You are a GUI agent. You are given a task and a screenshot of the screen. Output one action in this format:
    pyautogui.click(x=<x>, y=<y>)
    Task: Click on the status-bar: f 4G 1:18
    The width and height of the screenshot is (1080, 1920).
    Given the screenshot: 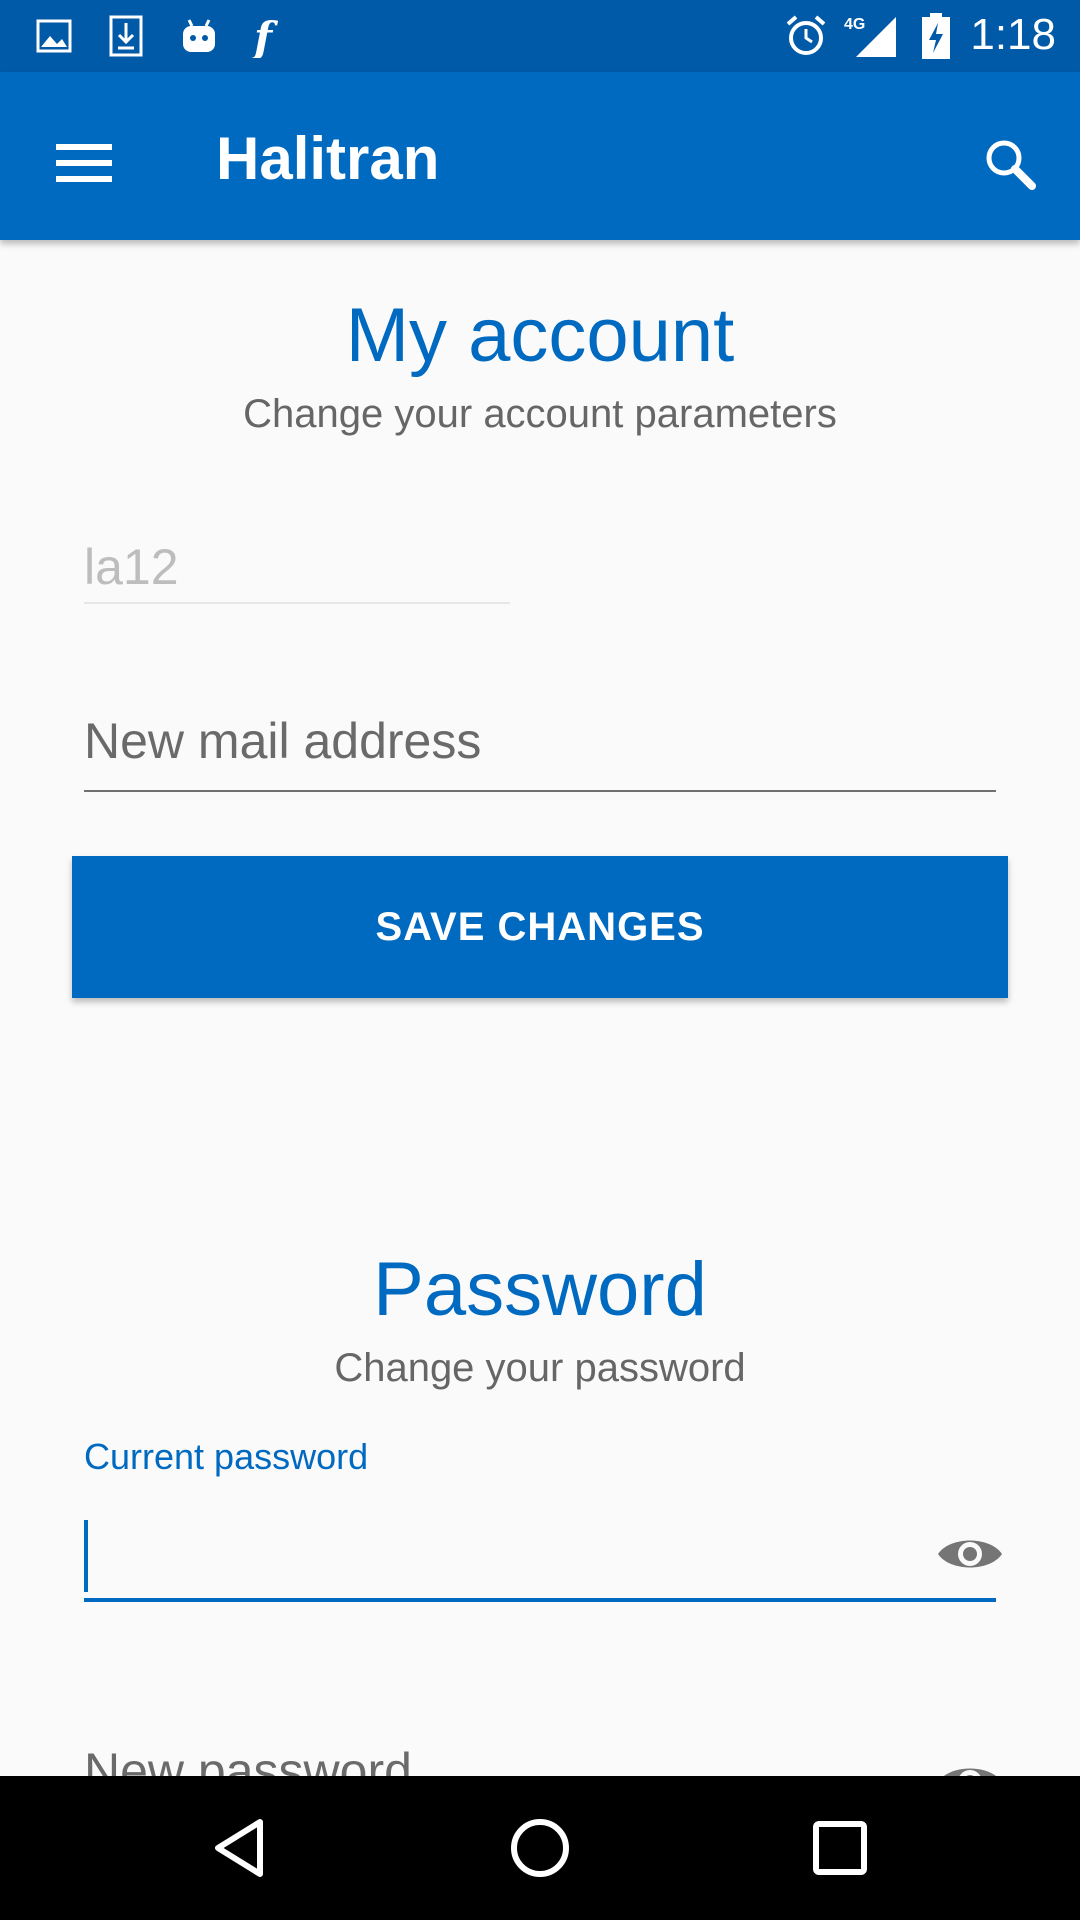 What is the action you would take?
    pyautogui.click(x=540, y=36)
    